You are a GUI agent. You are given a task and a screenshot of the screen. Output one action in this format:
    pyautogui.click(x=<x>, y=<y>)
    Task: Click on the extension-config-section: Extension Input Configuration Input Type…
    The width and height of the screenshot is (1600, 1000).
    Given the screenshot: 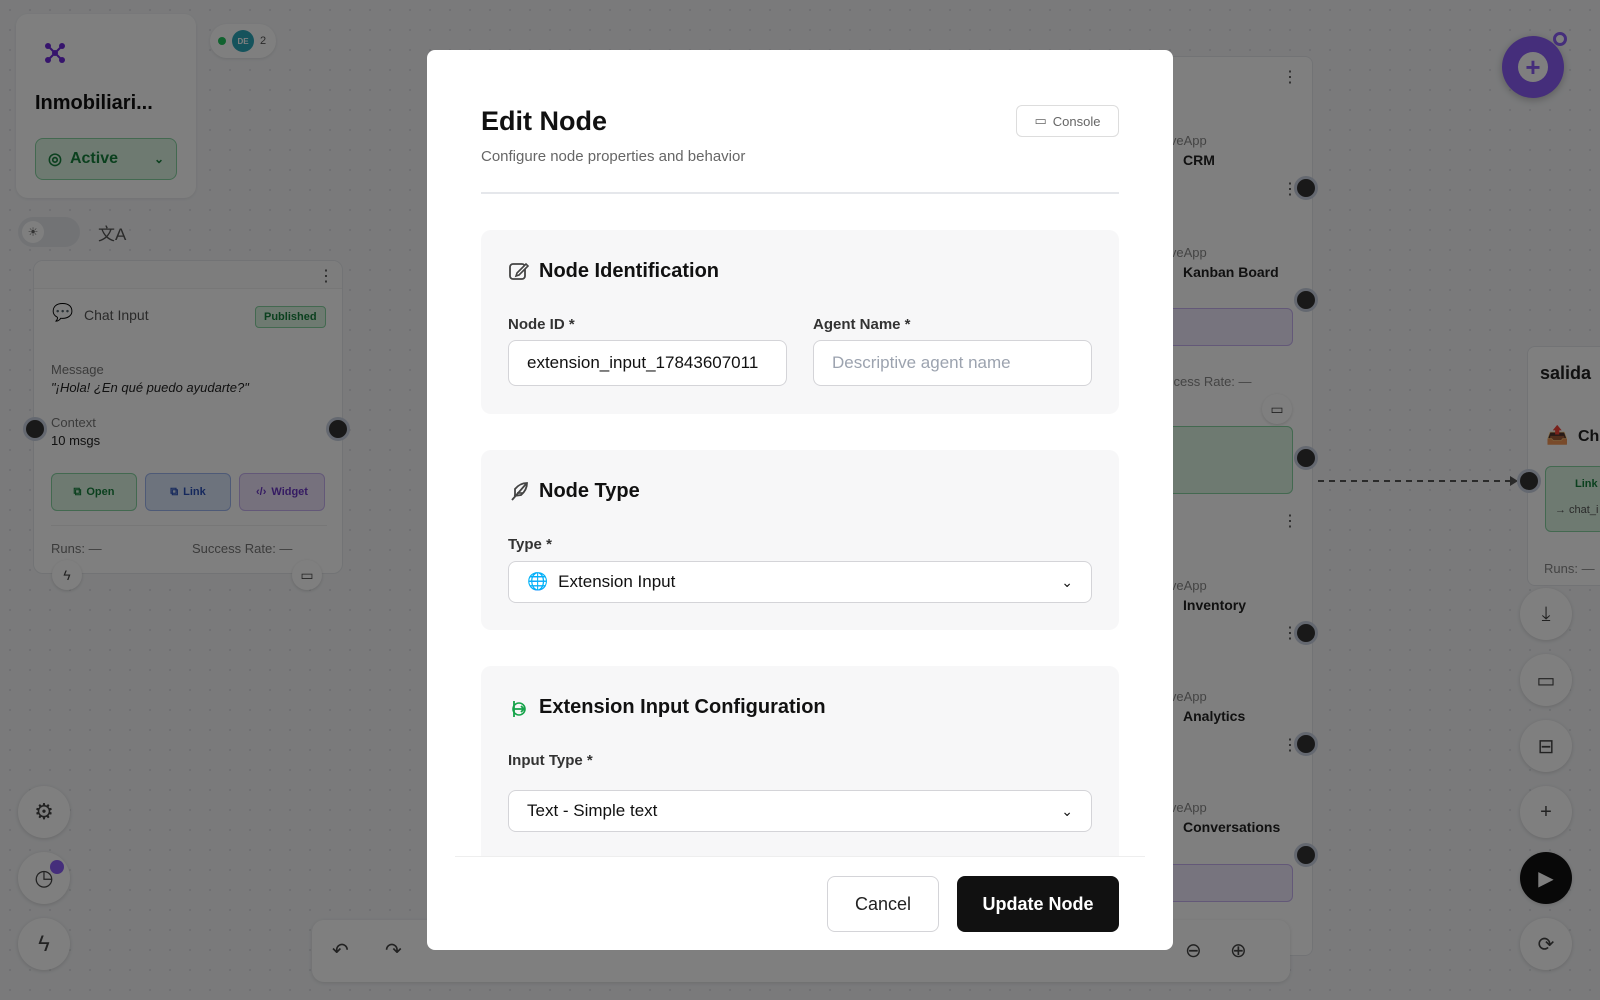 What is the action you would take?
    pyautogui.click(x=800, y=766)
    